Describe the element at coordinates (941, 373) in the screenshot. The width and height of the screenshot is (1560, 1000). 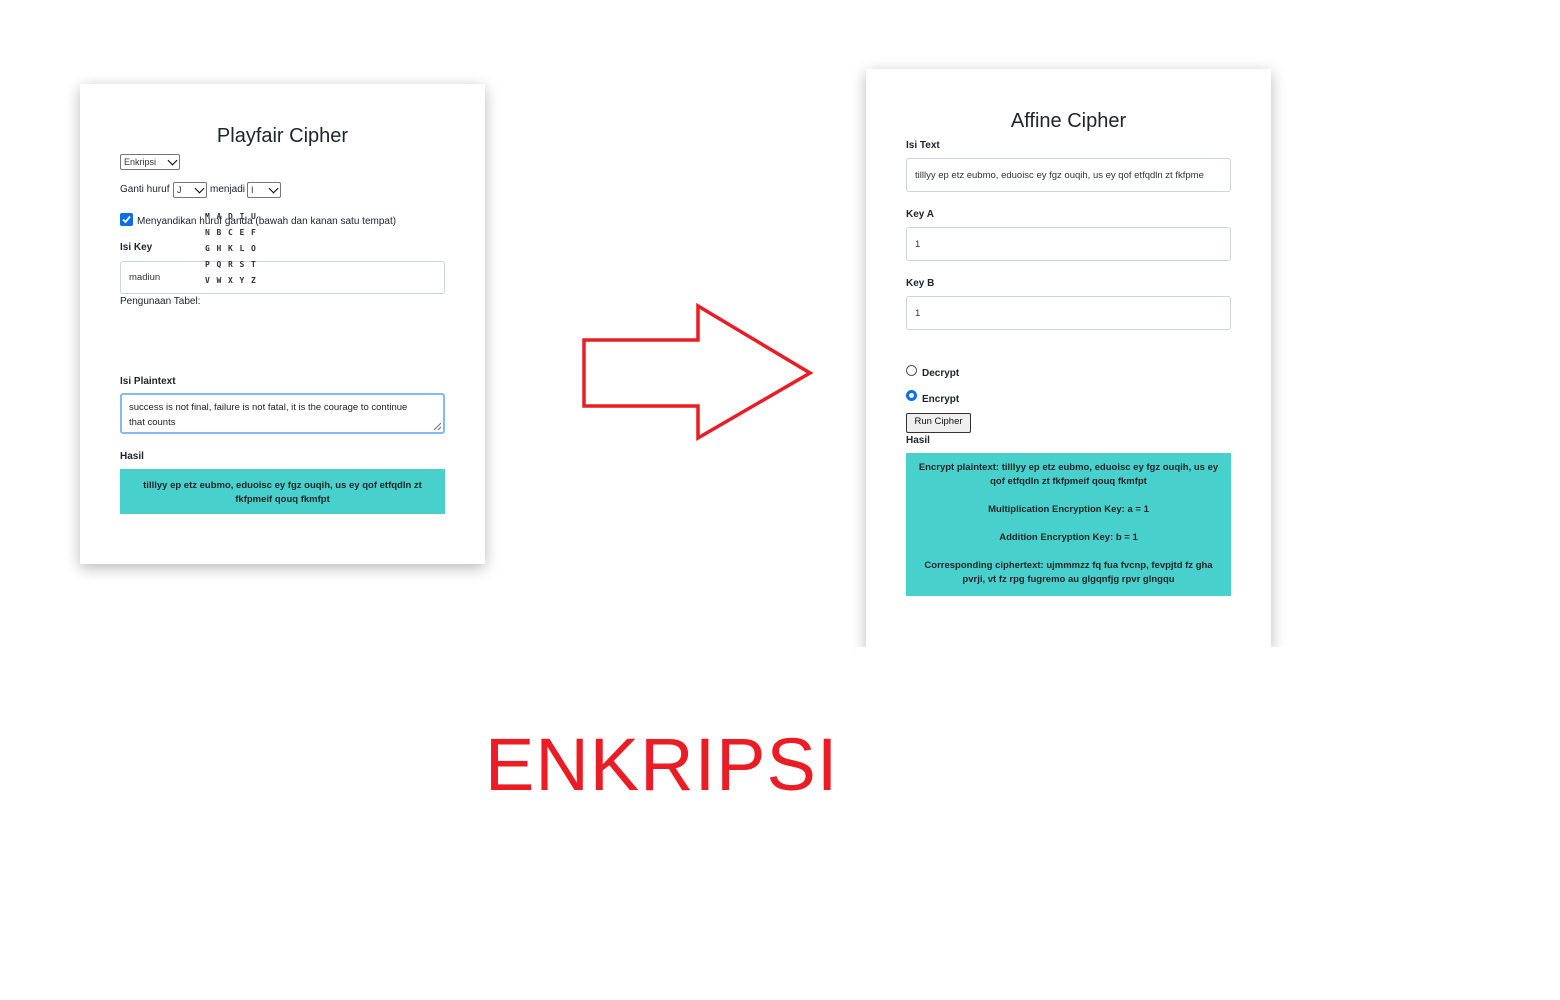
I see `decrypt-label: Decrypt` at that location.